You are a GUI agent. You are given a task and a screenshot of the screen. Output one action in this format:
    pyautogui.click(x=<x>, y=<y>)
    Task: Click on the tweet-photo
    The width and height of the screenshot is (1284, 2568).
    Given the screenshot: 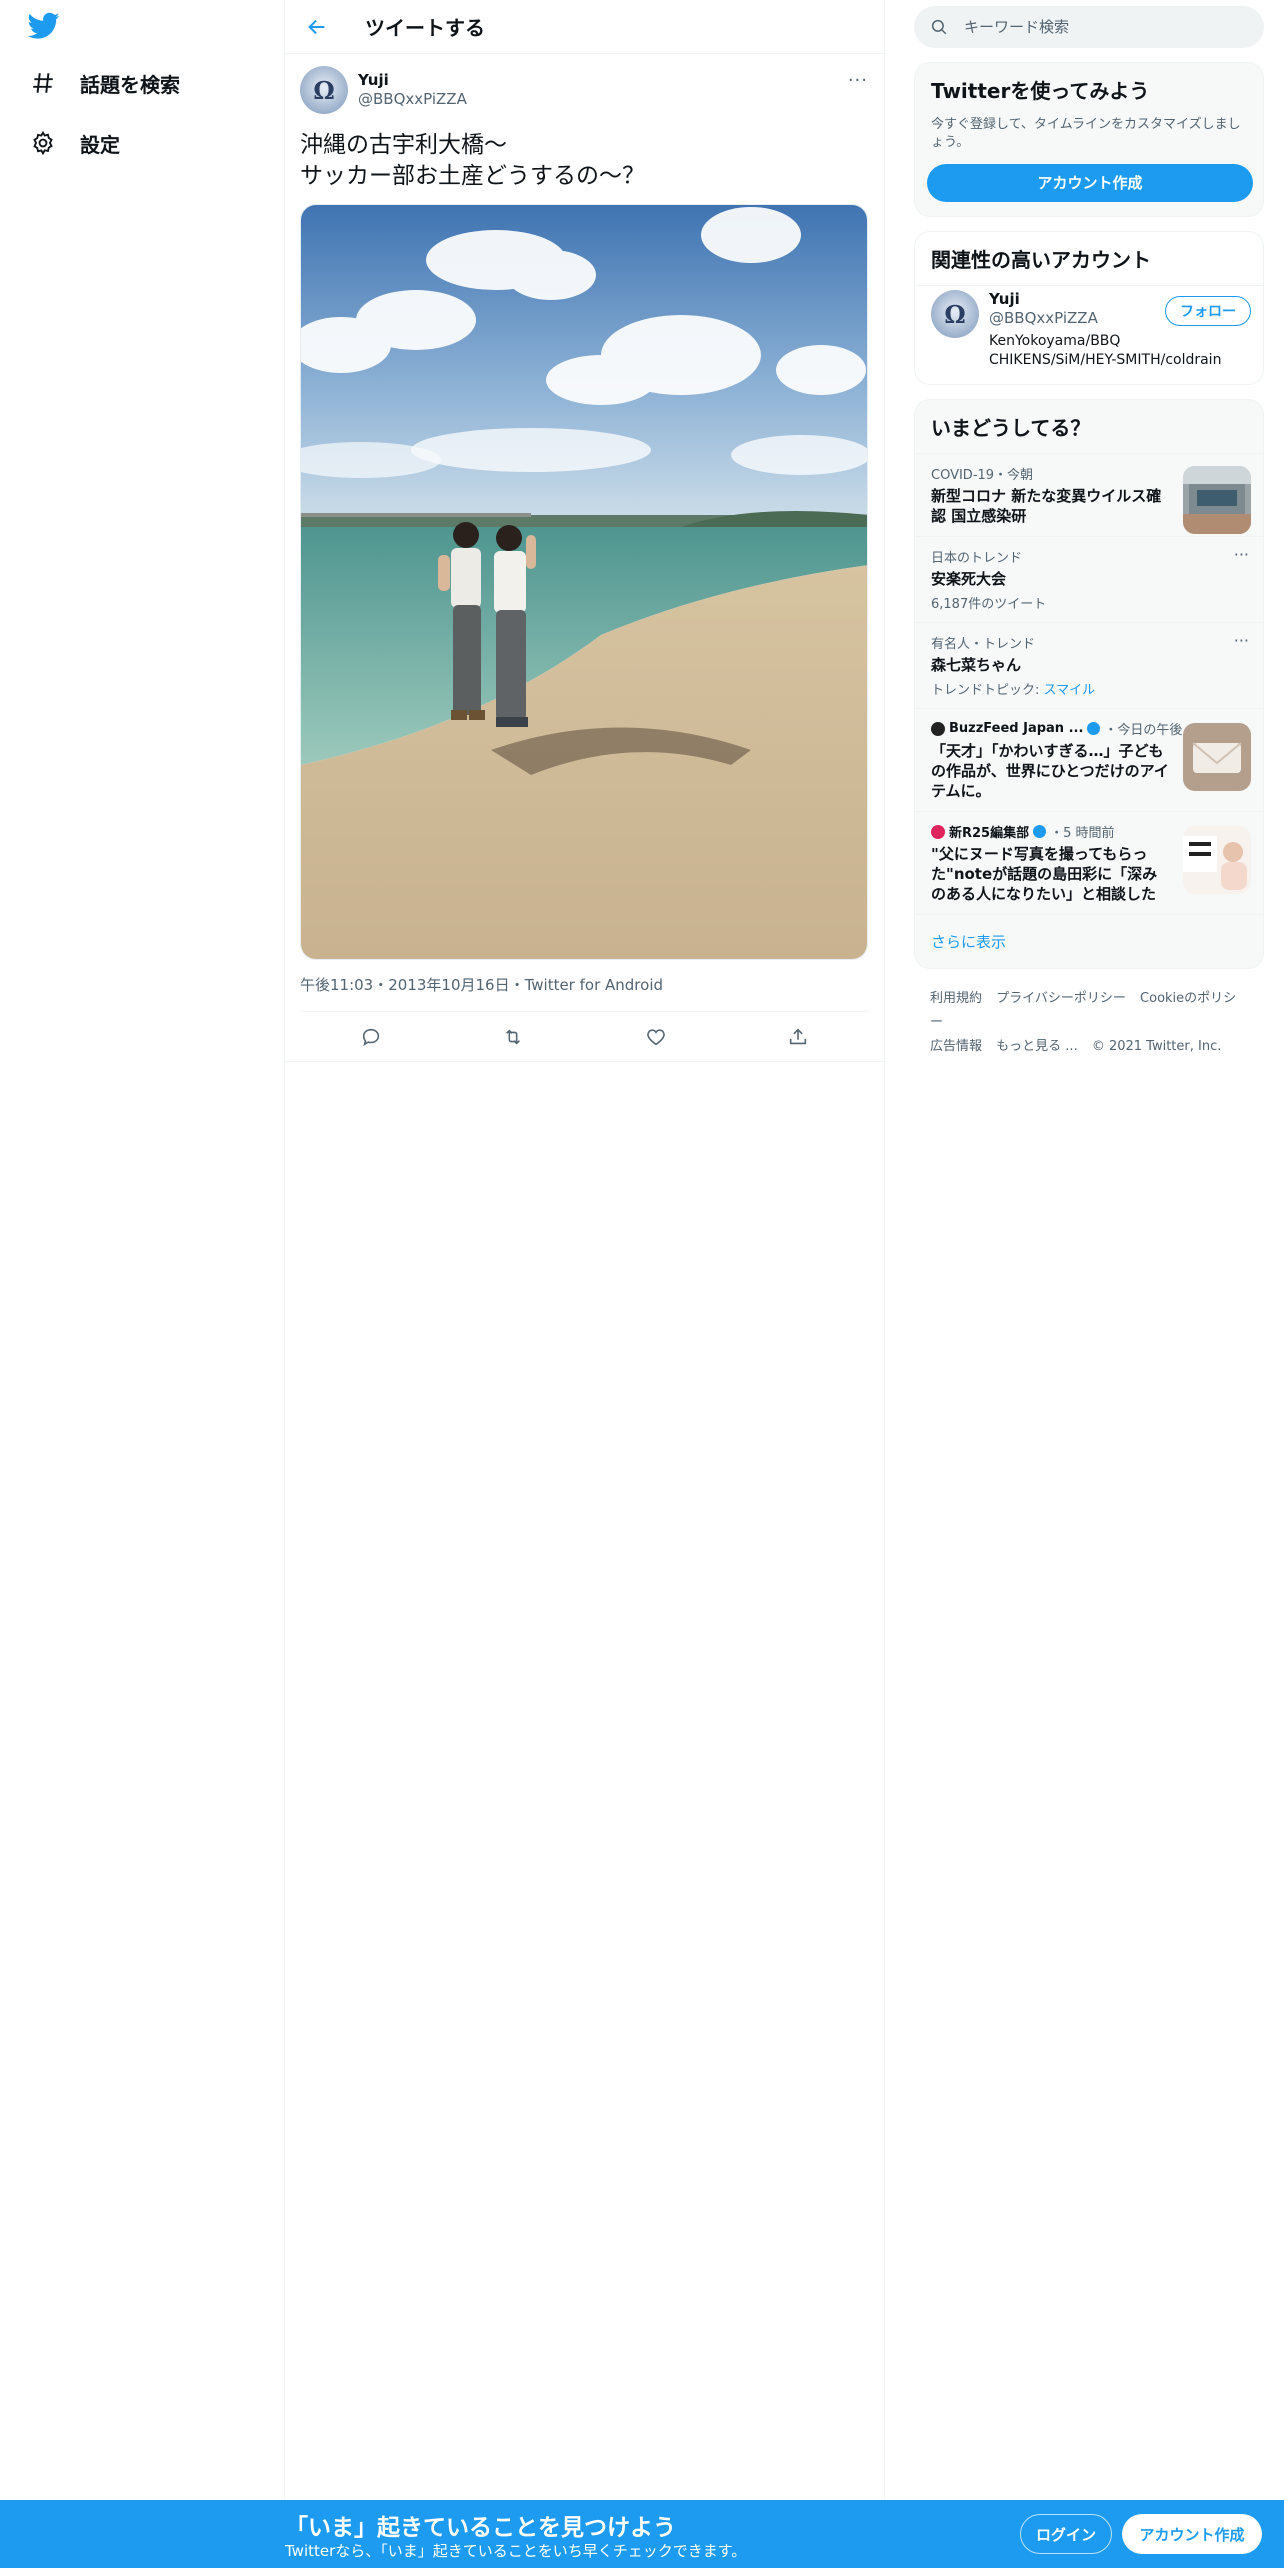 What is the action you would take?
    pyautogui.click(x=584, y=582)
    